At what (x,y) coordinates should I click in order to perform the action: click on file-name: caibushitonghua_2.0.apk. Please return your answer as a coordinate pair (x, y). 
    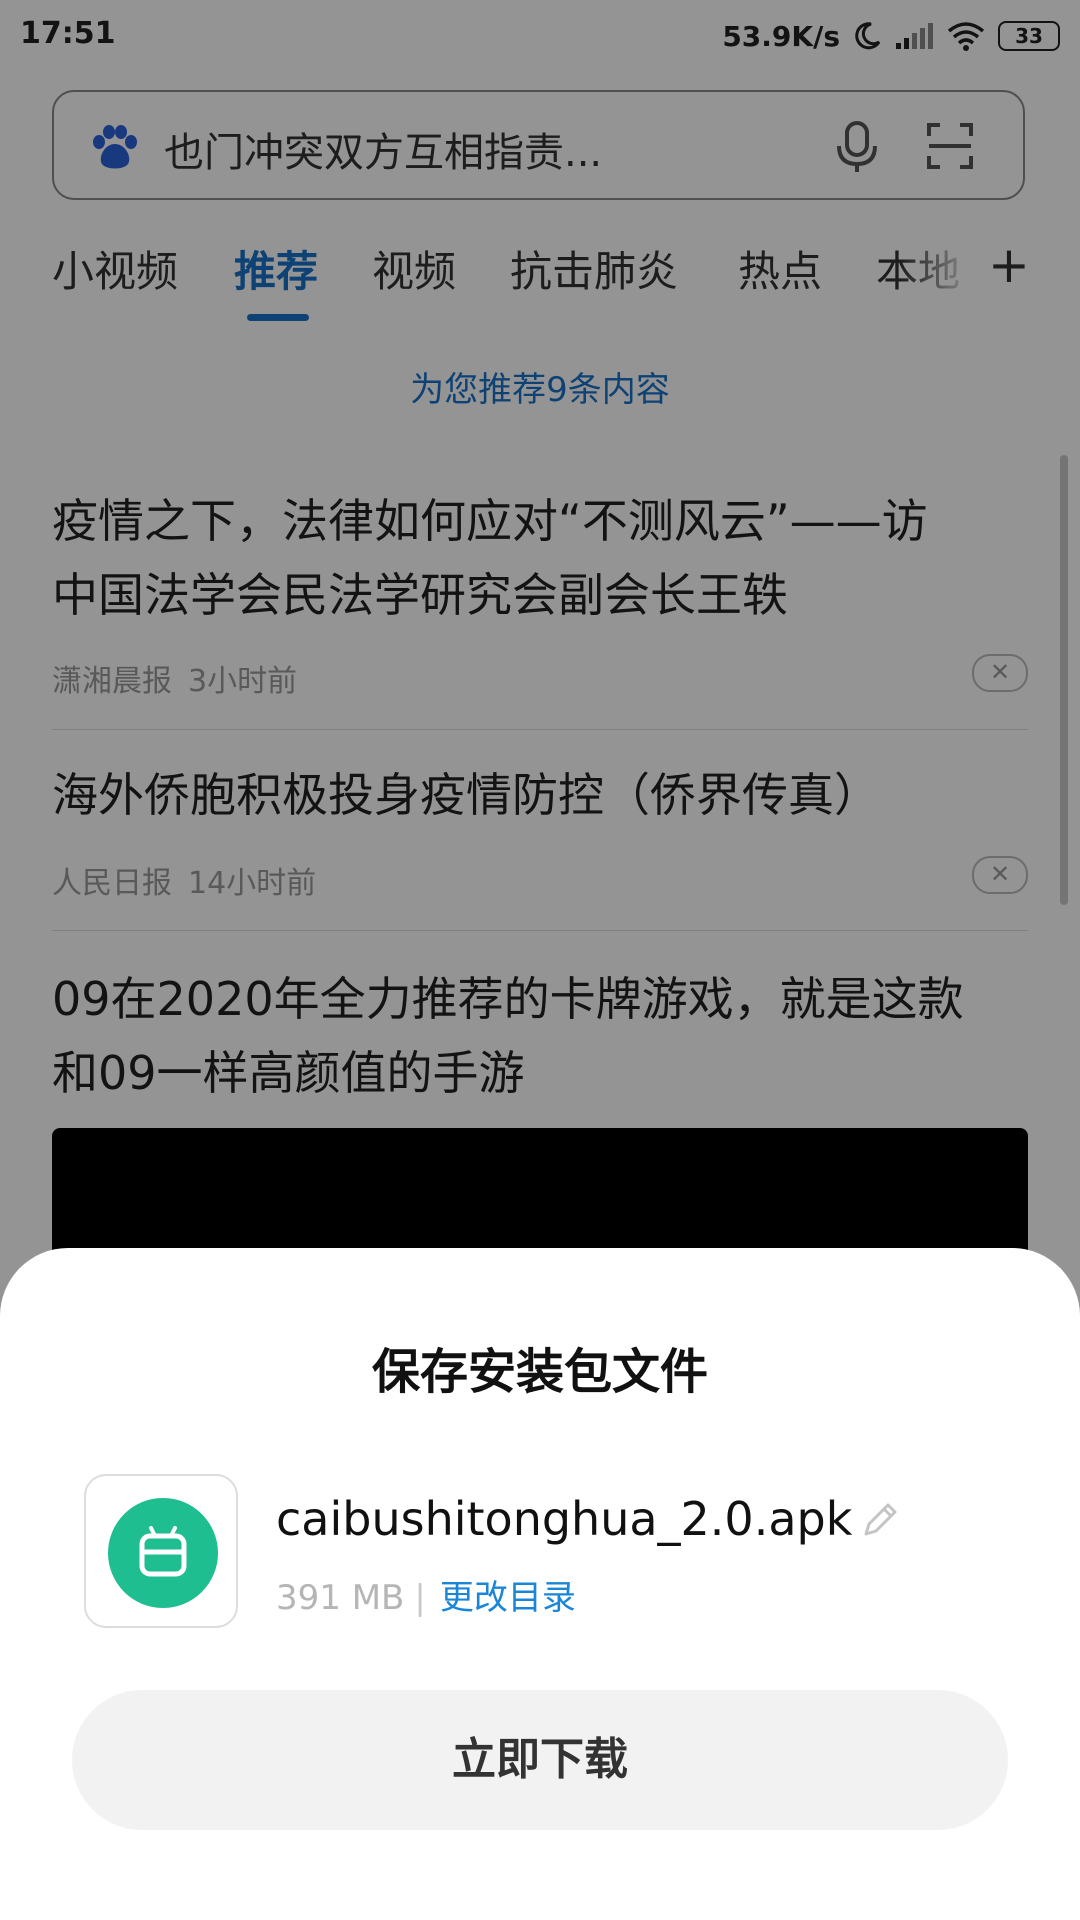
    Looking at the image, I should click on (564, 1519).